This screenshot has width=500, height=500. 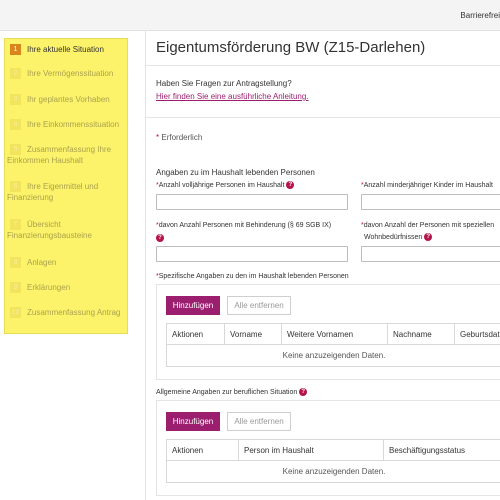 What do you see at coordinates (441, 450) in the screenshot?
I see `column-header: Beschäftigungsstatus` at bounding box center [441, 450].